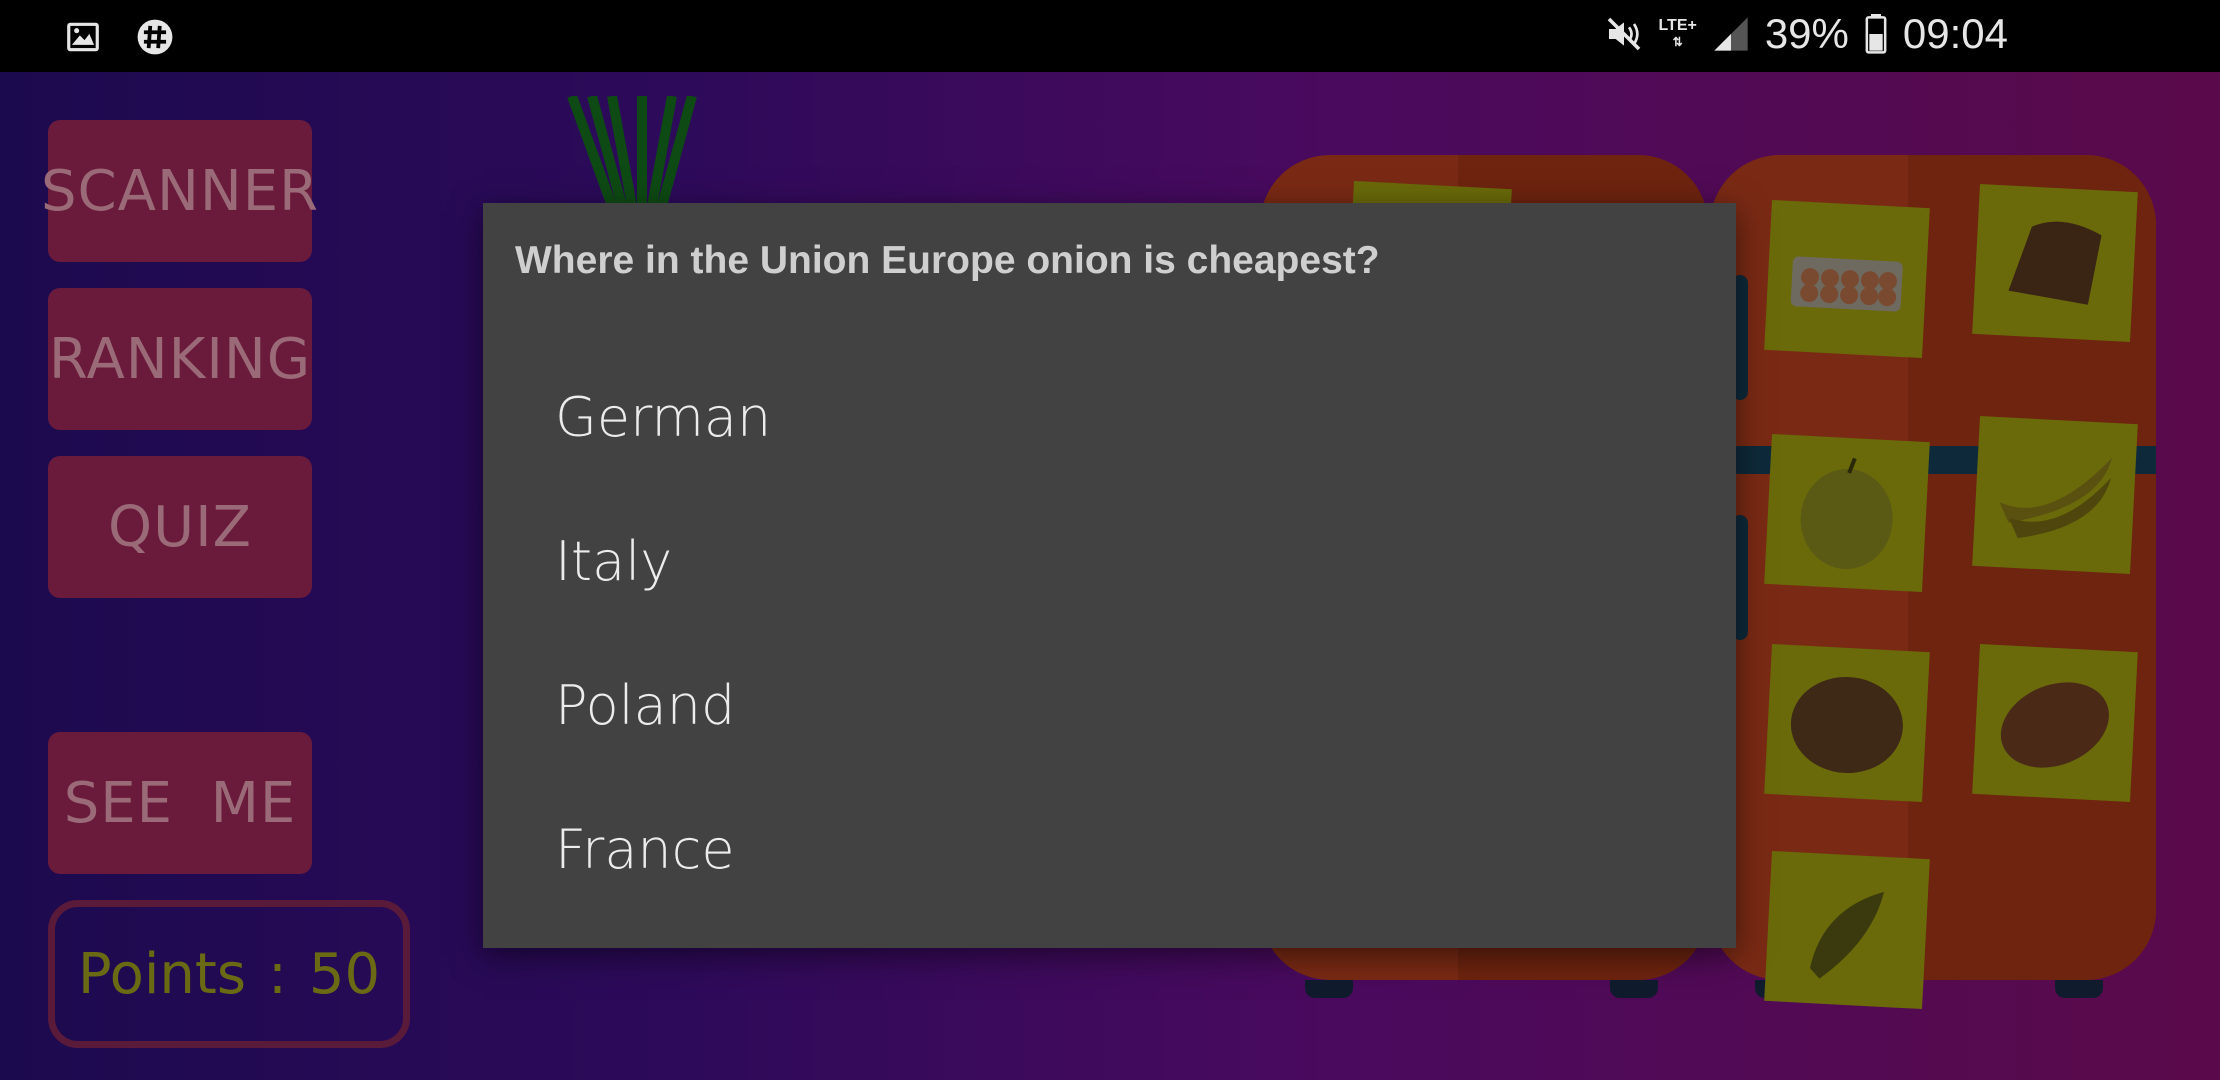 The width and height of the screenshot is (2220, 1080). Describe the element at coordinates (1109, 561) in the screenshot. I see `answer-option-2: Italy` at that location.